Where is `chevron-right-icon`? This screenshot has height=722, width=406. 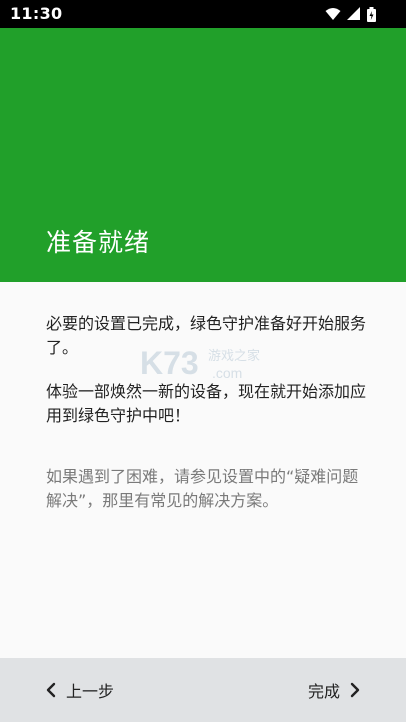
chevron-right-icon is located at coordinates (355, 690).